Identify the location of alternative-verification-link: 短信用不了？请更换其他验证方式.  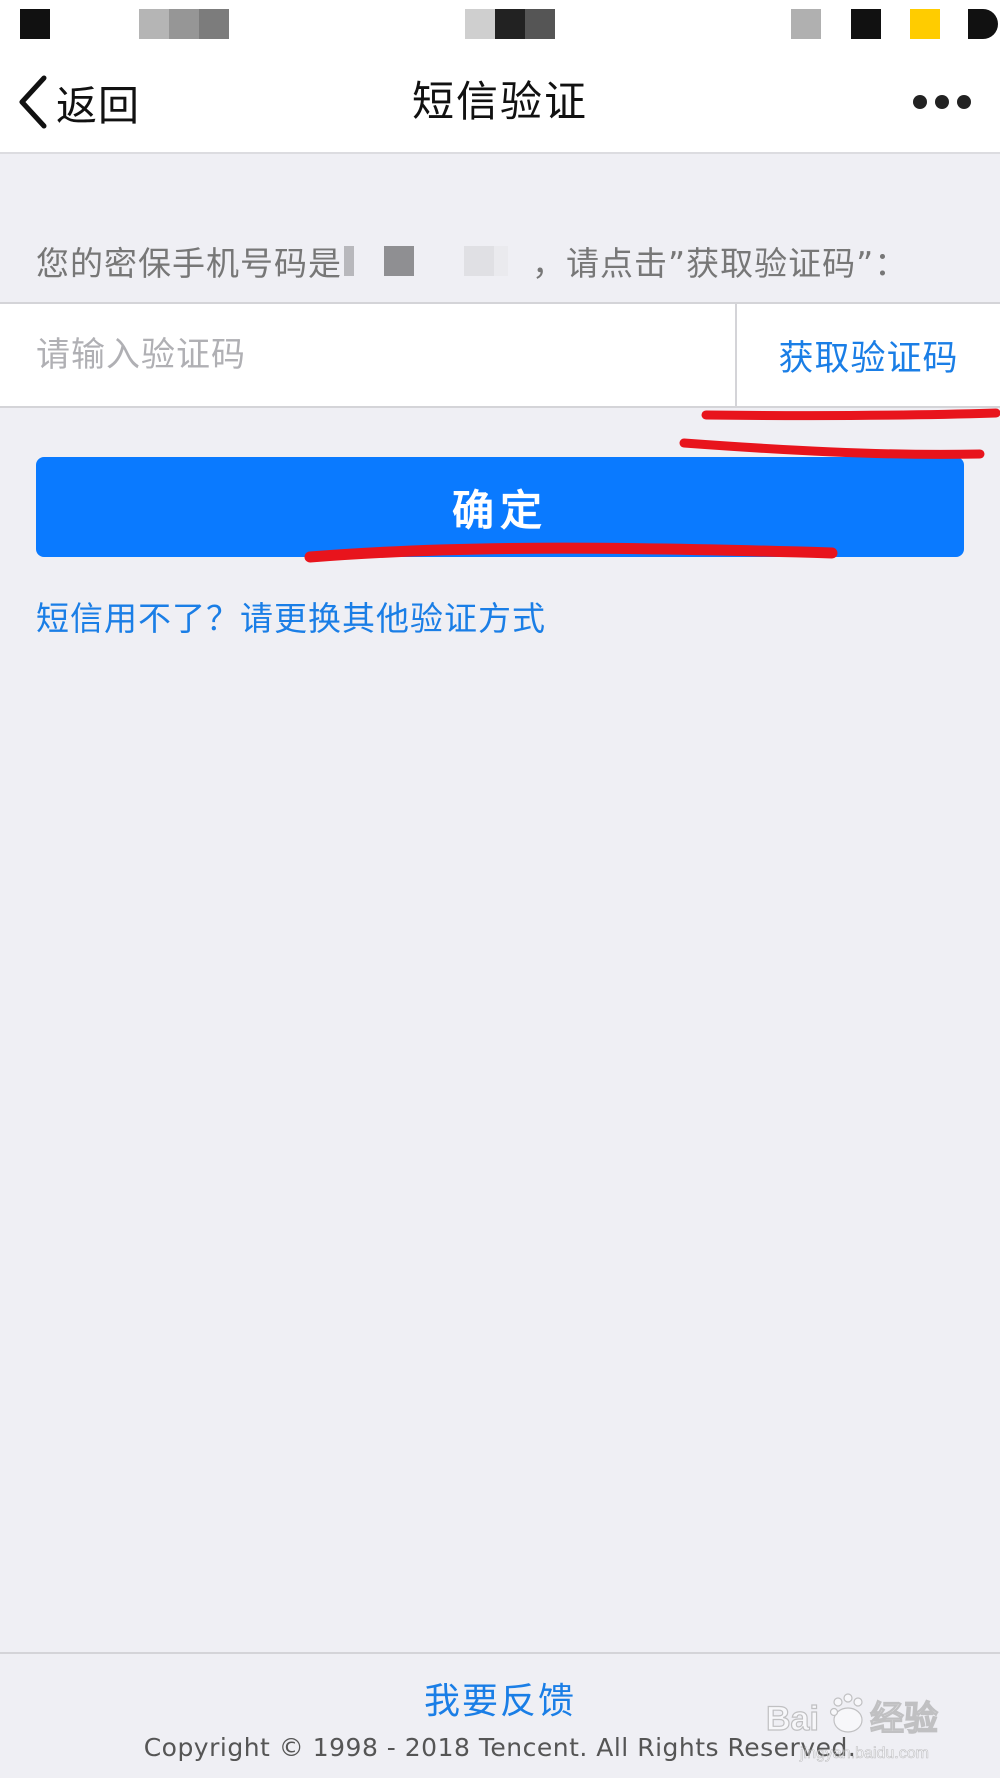
(291, 616).